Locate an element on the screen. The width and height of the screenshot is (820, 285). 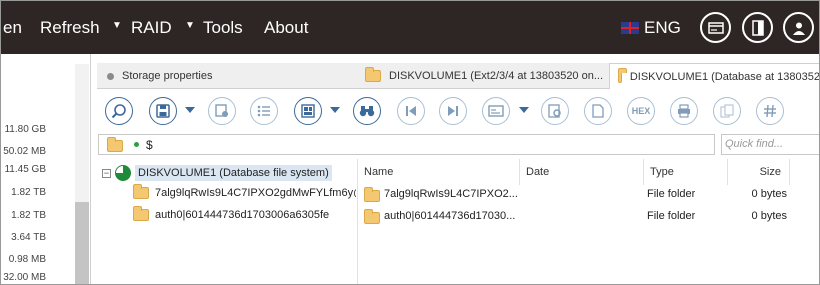
partition-size: 11.80 GB is located at coordinates (25, 129).